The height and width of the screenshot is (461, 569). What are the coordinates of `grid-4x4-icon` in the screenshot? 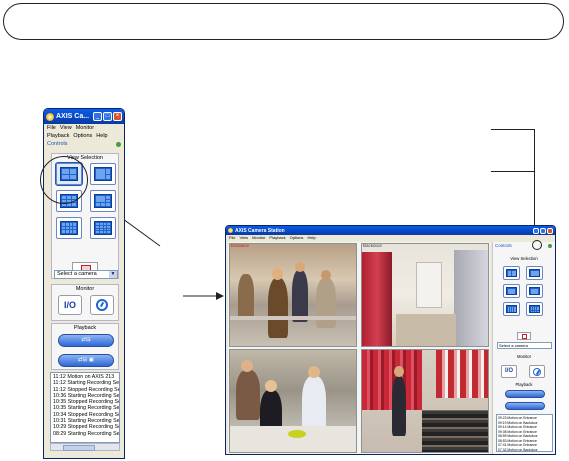 It's located at (103, 228).